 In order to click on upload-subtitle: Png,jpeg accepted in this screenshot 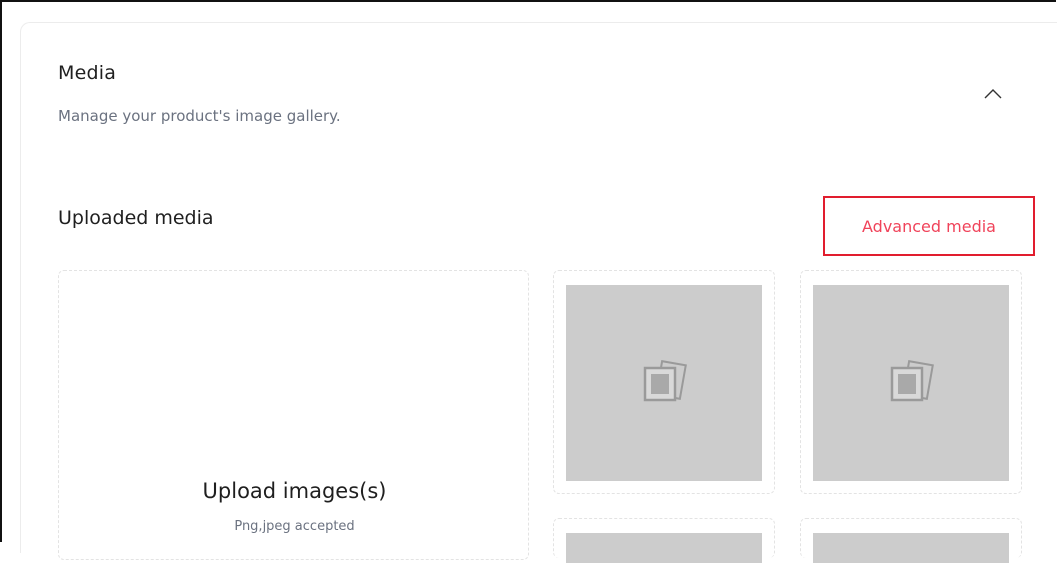, I will do `click(294, 526)`.